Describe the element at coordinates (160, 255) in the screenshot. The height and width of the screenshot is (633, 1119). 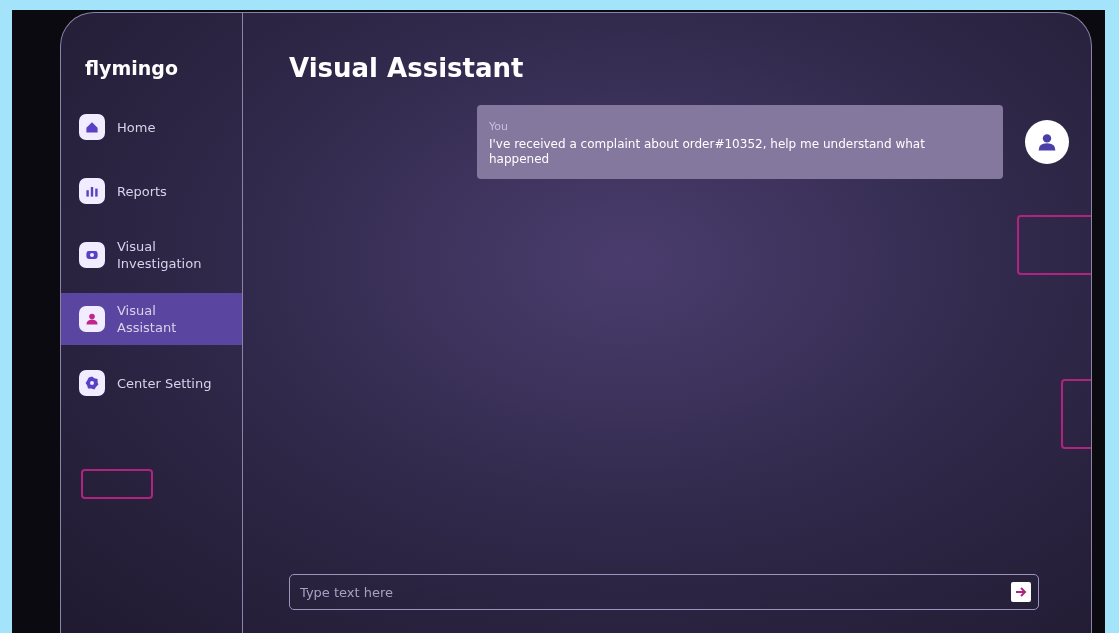
I see `sidebar-label: Visual Investigation` at that location.